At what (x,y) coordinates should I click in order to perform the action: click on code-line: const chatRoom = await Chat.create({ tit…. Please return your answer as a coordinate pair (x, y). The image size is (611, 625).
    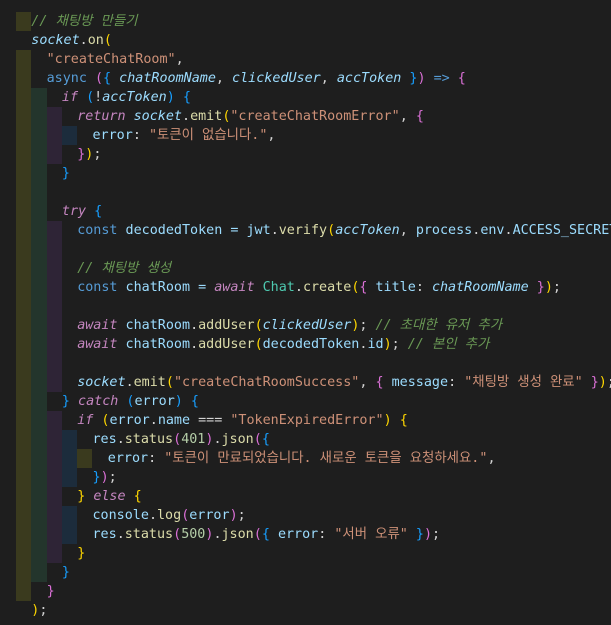
    Looking at the image, I should click on (305, 287).